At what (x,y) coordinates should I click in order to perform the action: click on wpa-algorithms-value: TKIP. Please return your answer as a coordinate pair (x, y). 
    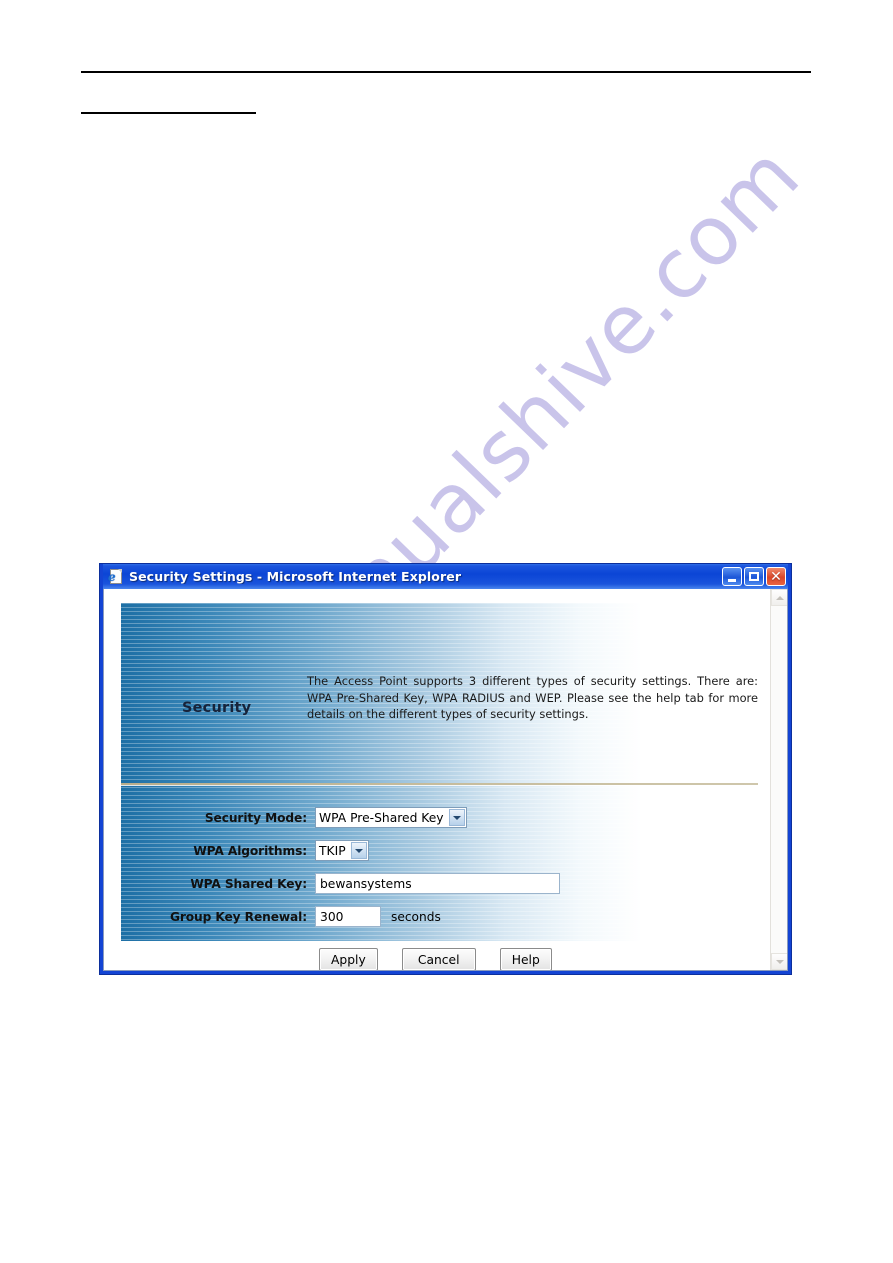
    Looking at the image, I should click on (332, 850).